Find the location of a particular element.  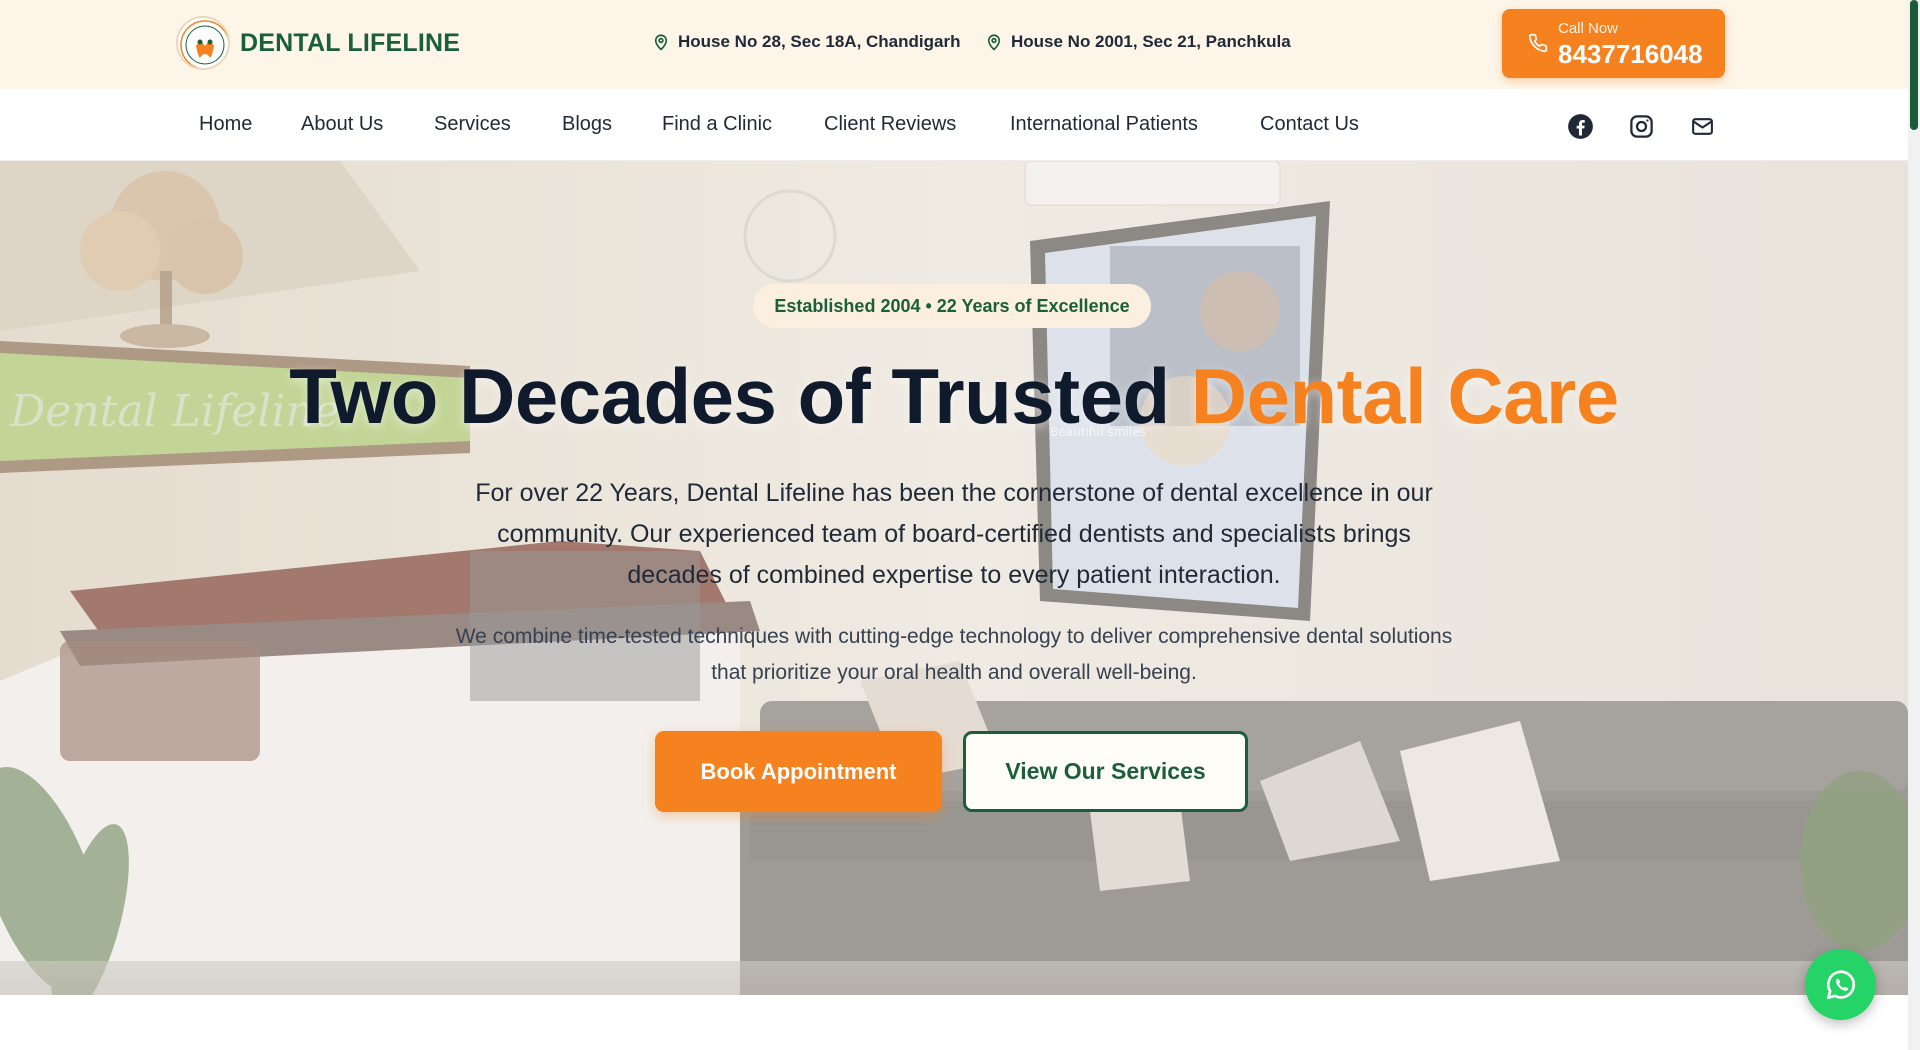

view-services-button: View Our Services is located at coordinates (1105, 771).